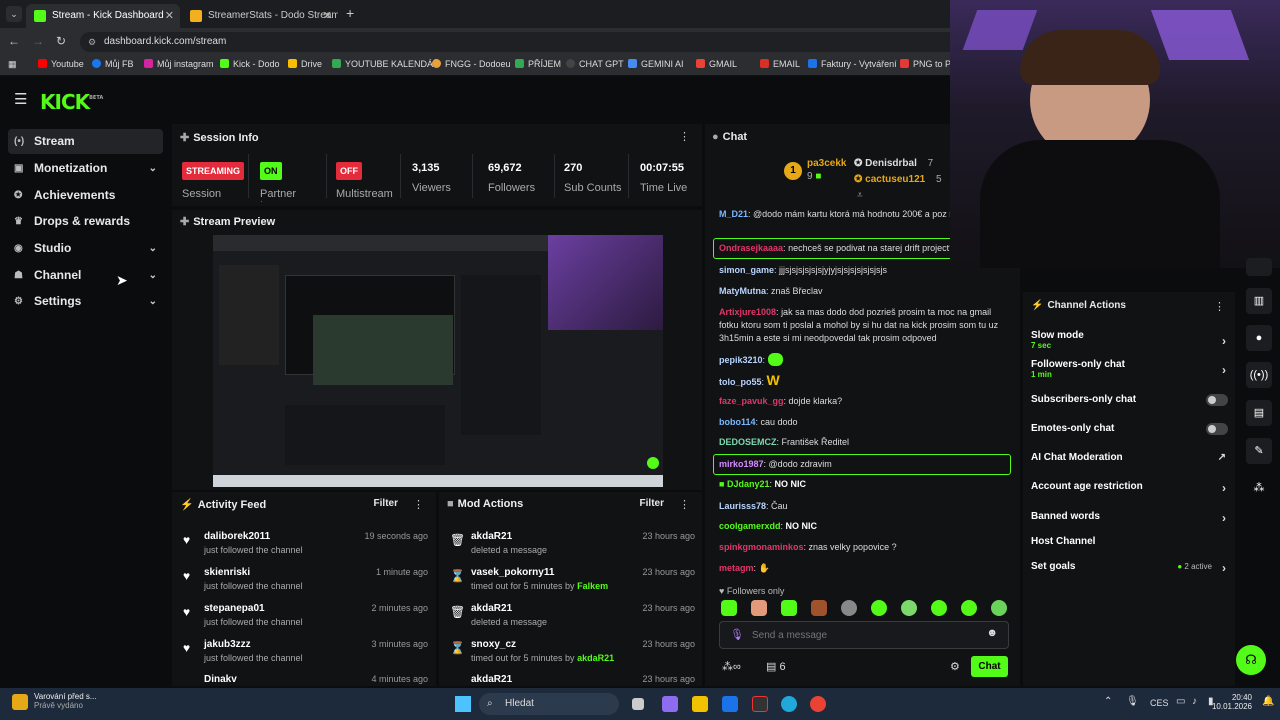  What do you see at coordinates (1129, 340) in the screenshot?
I see `slow-mode-setting: Slow mode 7 sec ›` at bounding box center [1129, 340].